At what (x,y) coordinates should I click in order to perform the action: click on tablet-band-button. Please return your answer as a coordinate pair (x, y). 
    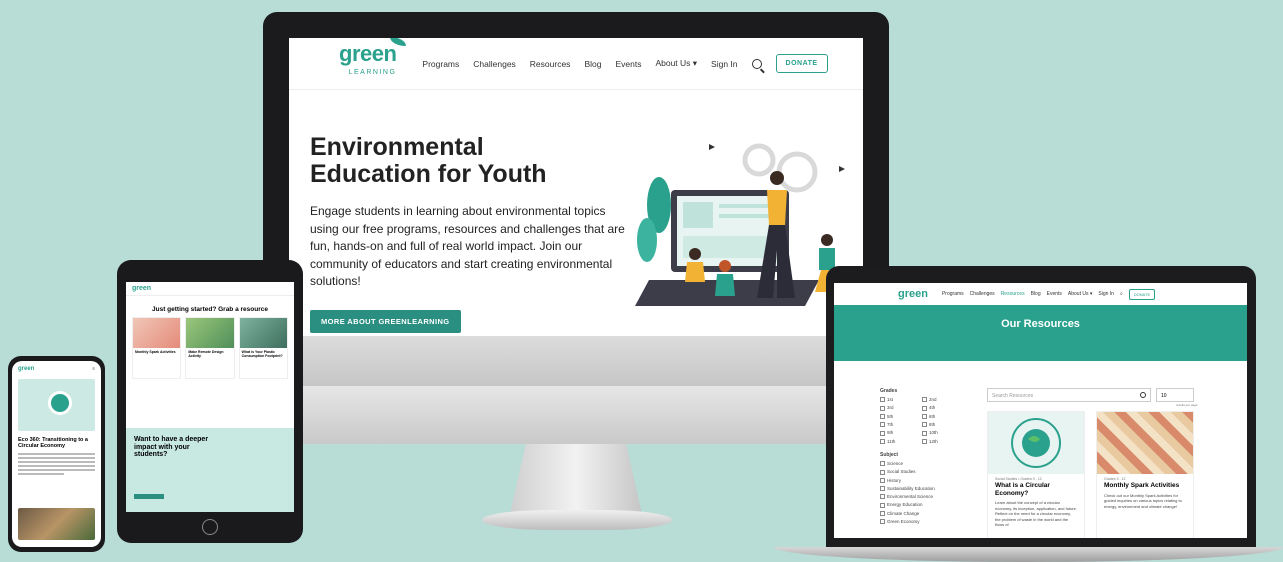
    Looking at the image, I should click on (149, 496).